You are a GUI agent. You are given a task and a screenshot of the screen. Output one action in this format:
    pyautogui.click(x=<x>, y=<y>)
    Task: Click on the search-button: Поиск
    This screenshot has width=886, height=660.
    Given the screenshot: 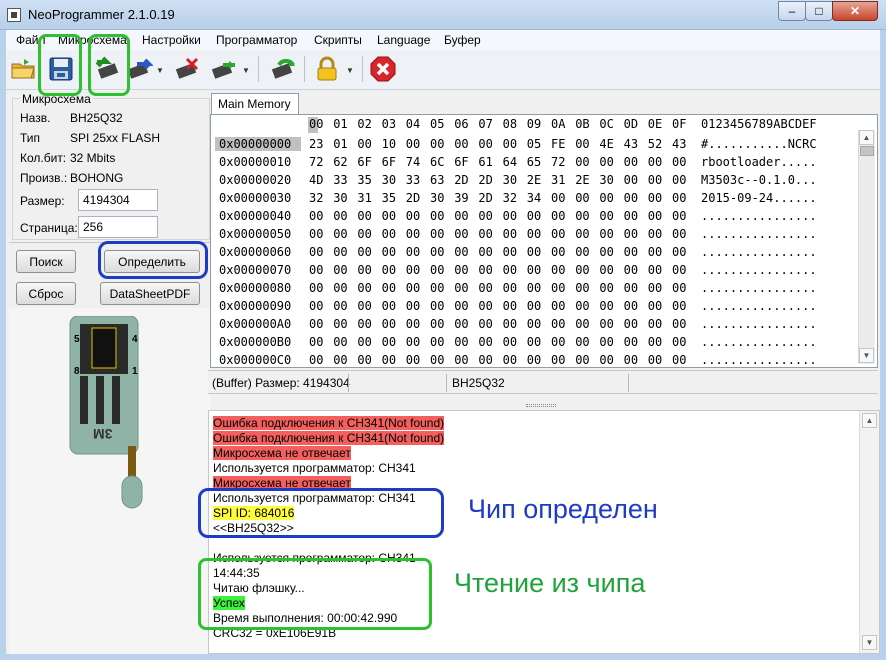 What is the action you would take?
    pyautogui.click(x=46, y=261)
    